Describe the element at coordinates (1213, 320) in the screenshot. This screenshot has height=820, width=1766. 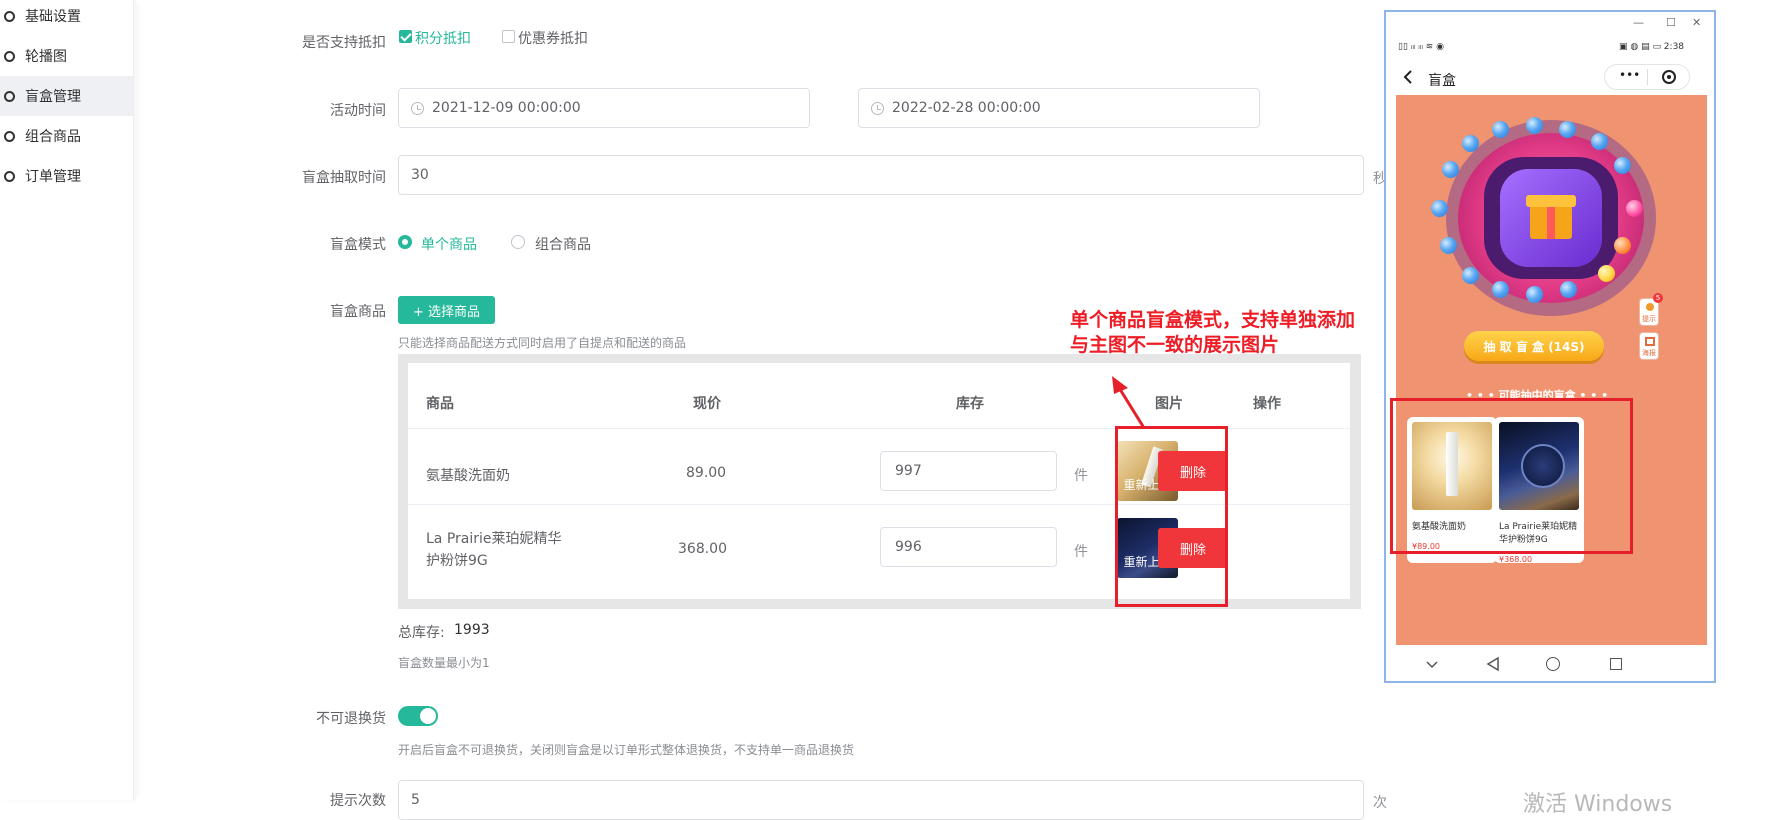
I see `annotation-text-line1: 单个商品盲盒模式，支持单独添加` at that location.